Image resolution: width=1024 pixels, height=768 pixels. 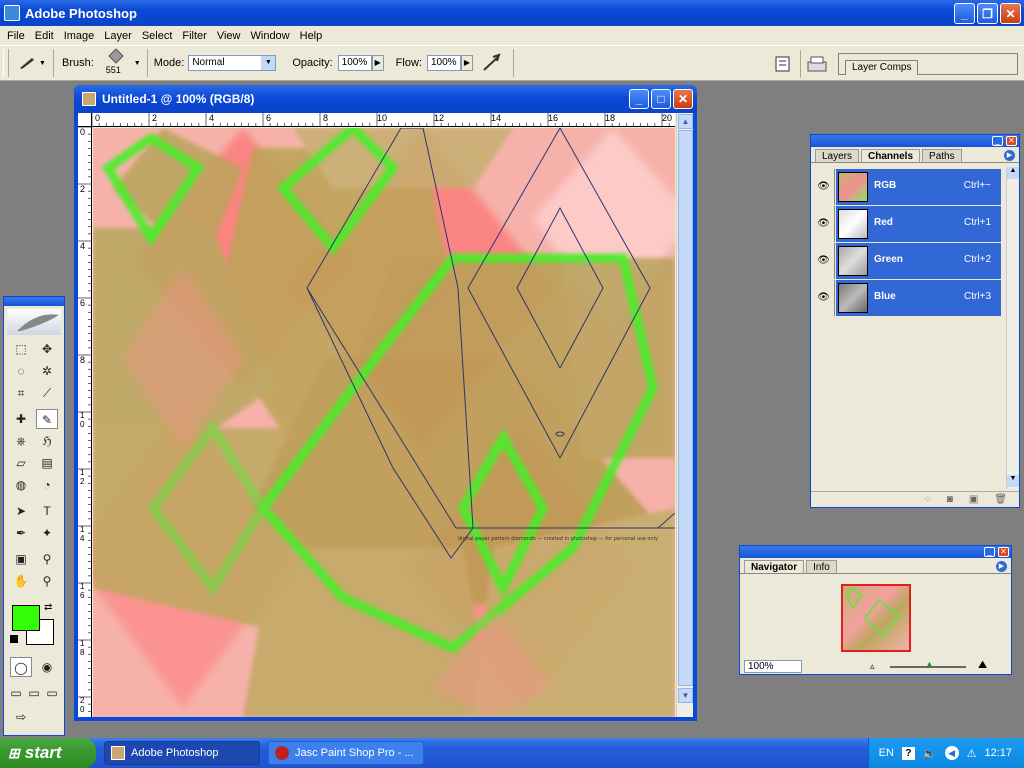 What do you see at coordinates (34, 322) in the screenshot?
I see `photoshop-feather-icon` at bounding box center [34, 322].